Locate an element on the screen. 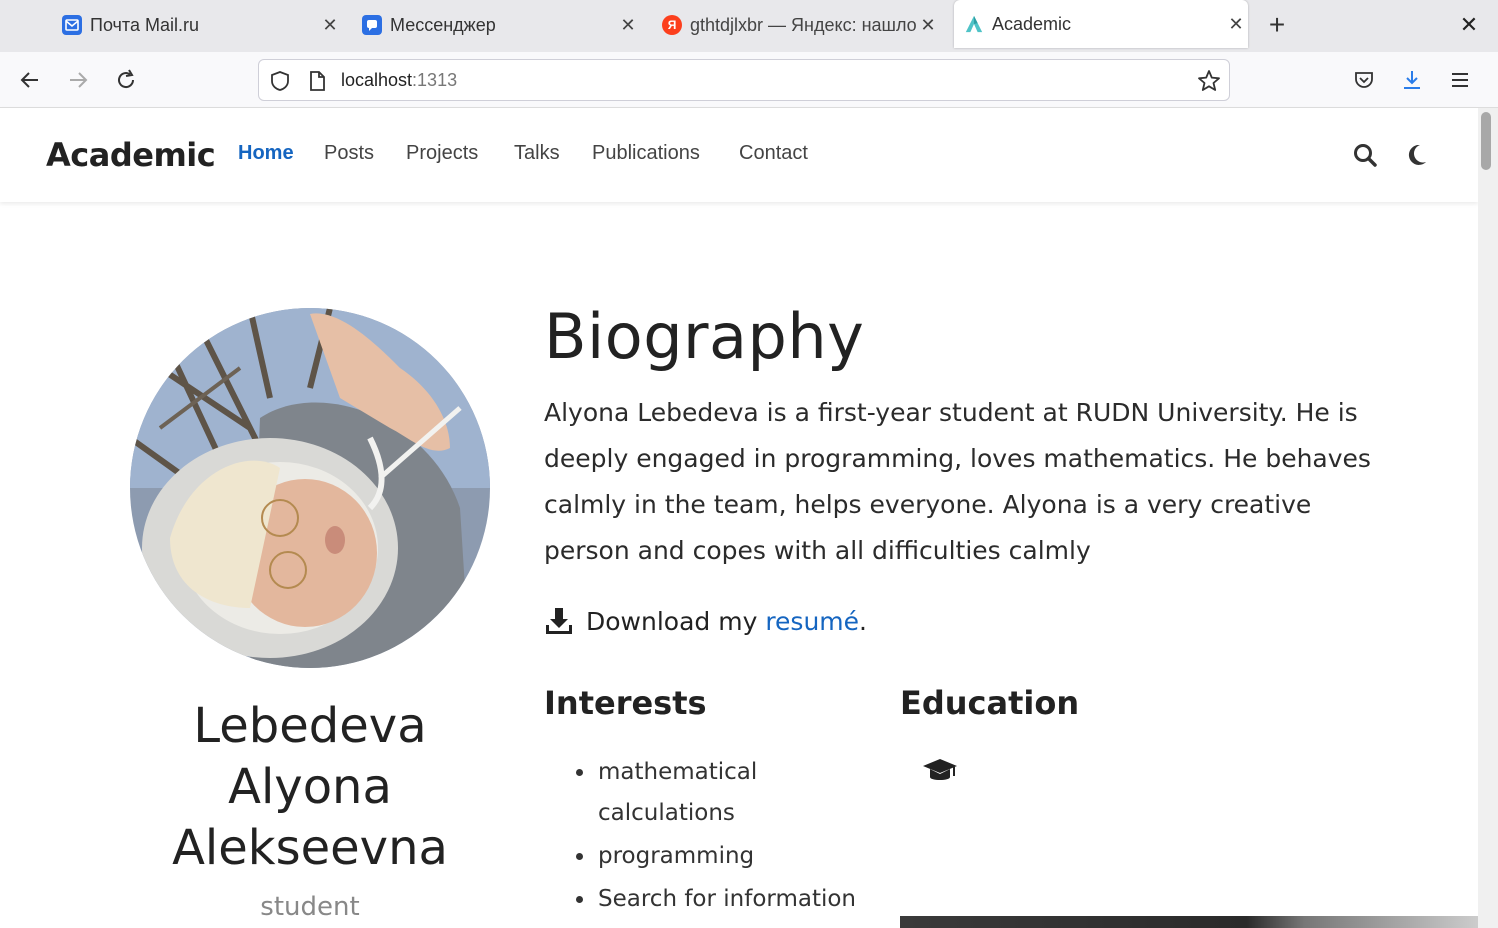 This screenshot has height=928, width=1498. hamburger-menu-icon is located at coordinates (1460, 80).